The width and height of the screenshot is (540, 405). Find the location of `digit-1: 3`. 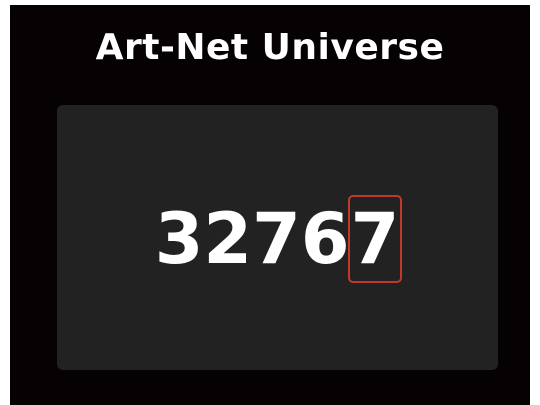

digit-1: 3 is located at coordinates (179, 239).